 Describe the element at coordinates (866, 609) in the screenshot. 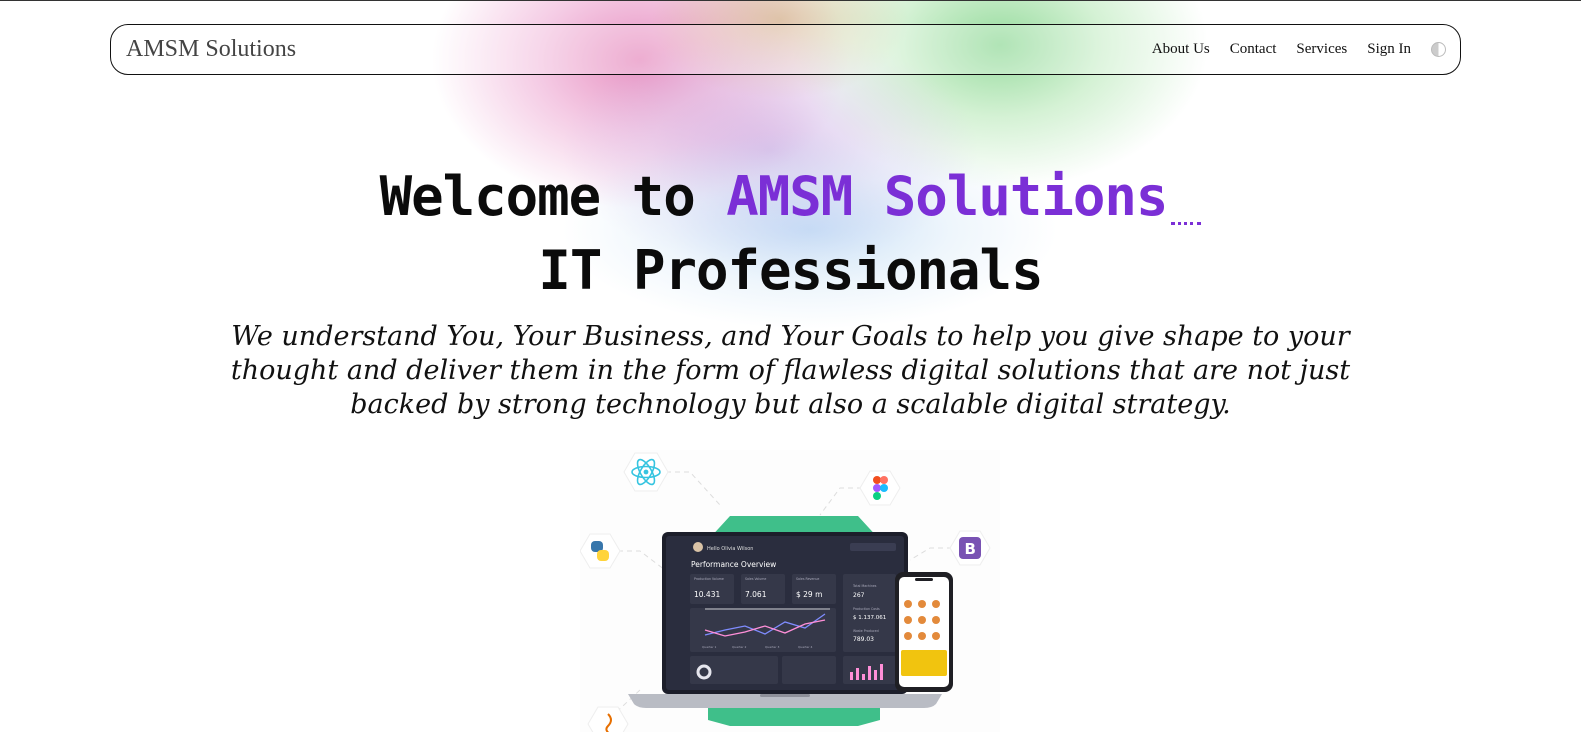

I see `side-stat-label-2: Production Costs` at that location.